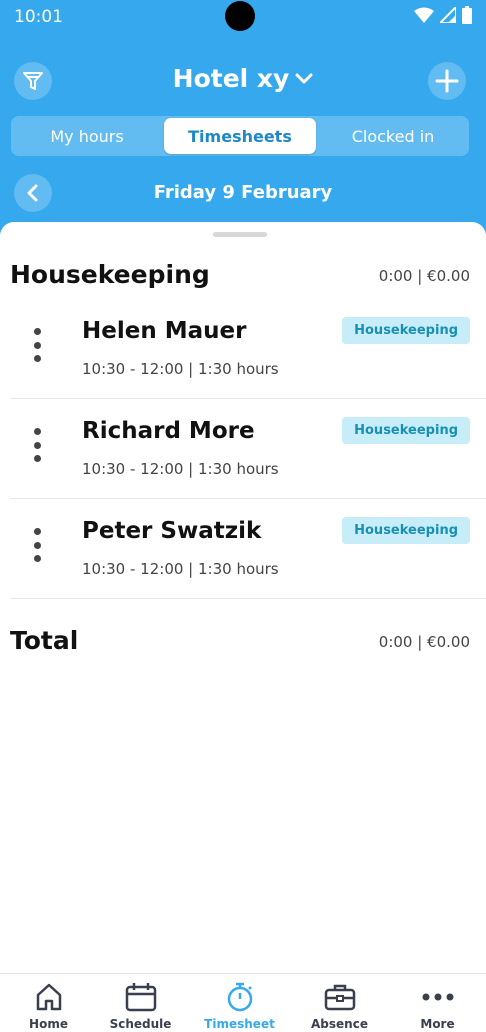 The height and width of the screenshot is (1032, 486). Describe the element at coordinates (243, 192) in the screenshot. I see `current-date: Friday 9 February` at that location.